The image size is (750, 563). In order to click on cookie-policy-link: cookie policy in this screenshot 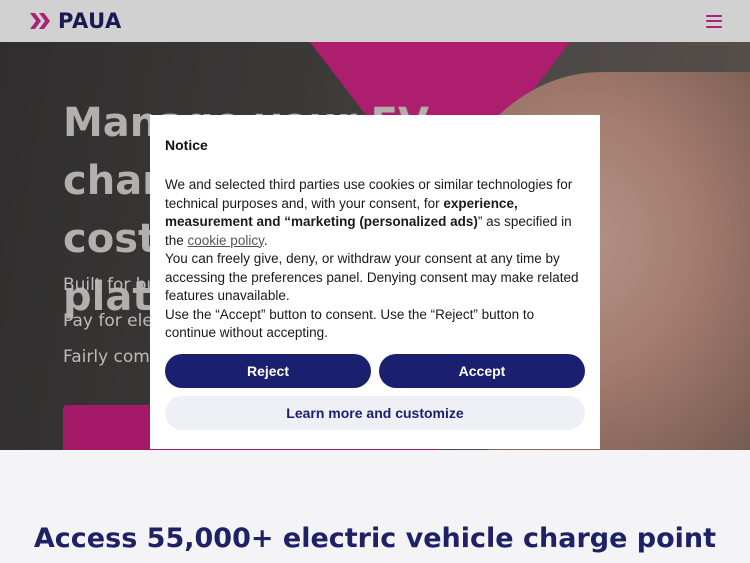, I will do `click(226, 240)`.